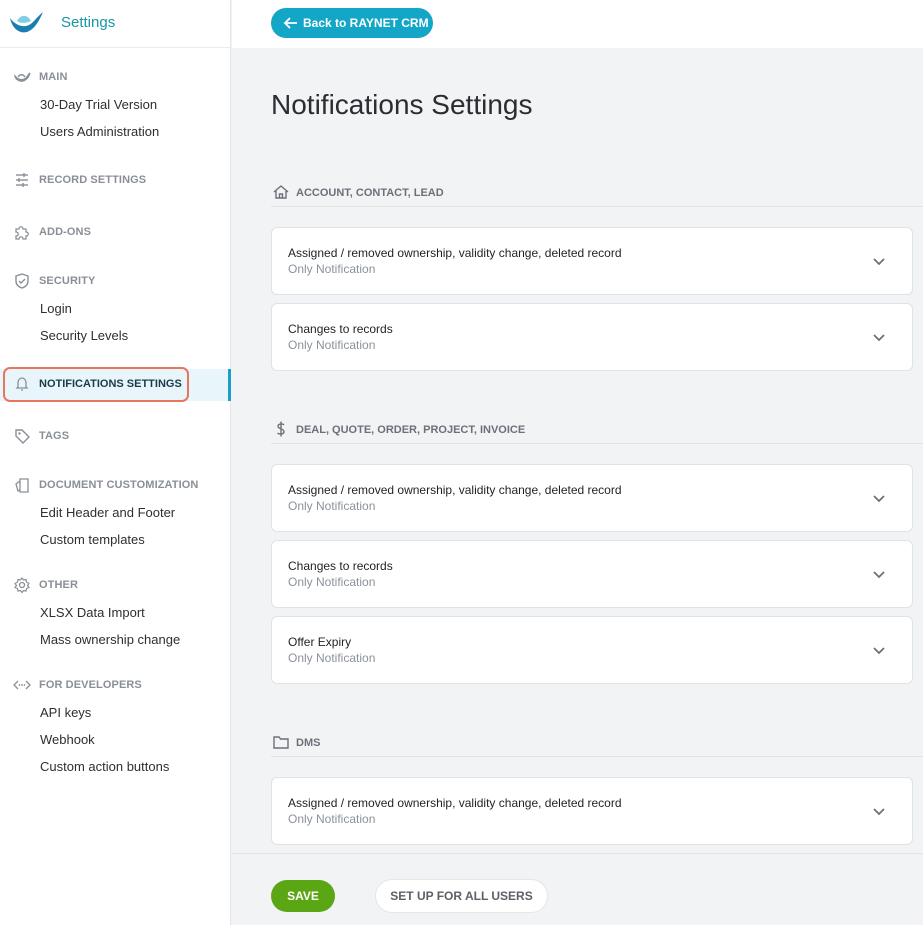 The width and height of the screenshot is (923, 925). I want to click on code-icon, so click(22, 685).